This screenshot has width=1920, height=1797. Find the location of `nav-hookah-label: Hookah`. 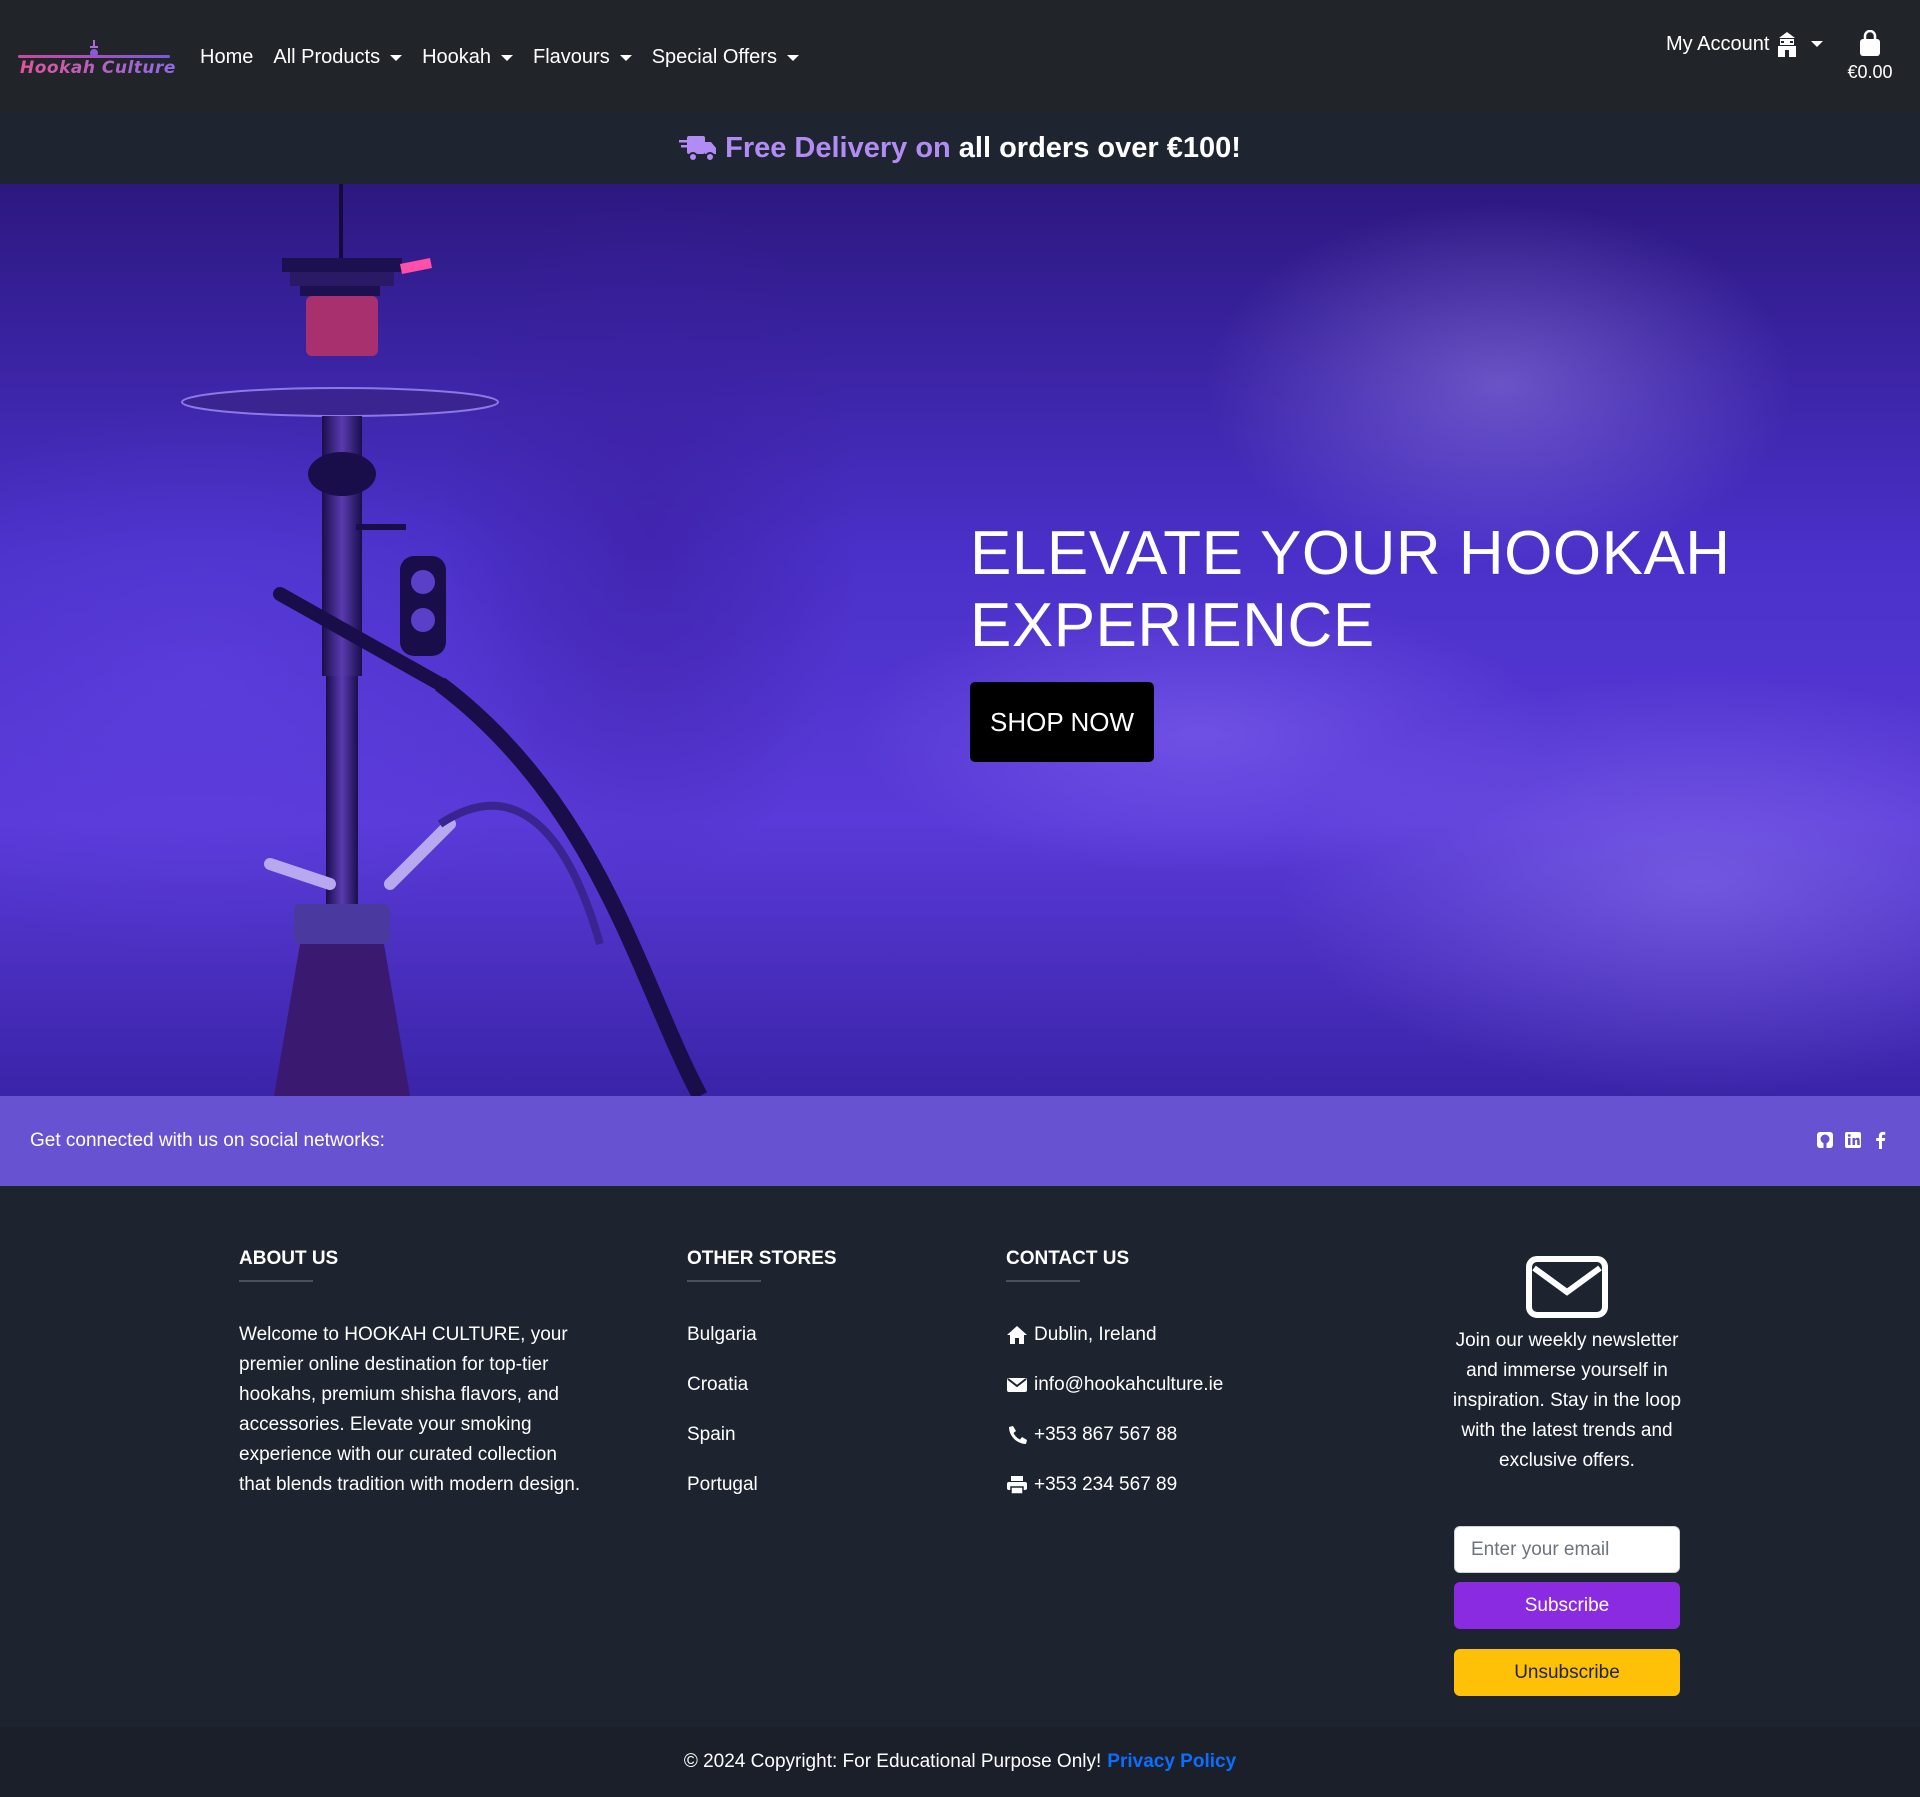

nav-hookah-label: Hookah is located at coordinates (457, 57).